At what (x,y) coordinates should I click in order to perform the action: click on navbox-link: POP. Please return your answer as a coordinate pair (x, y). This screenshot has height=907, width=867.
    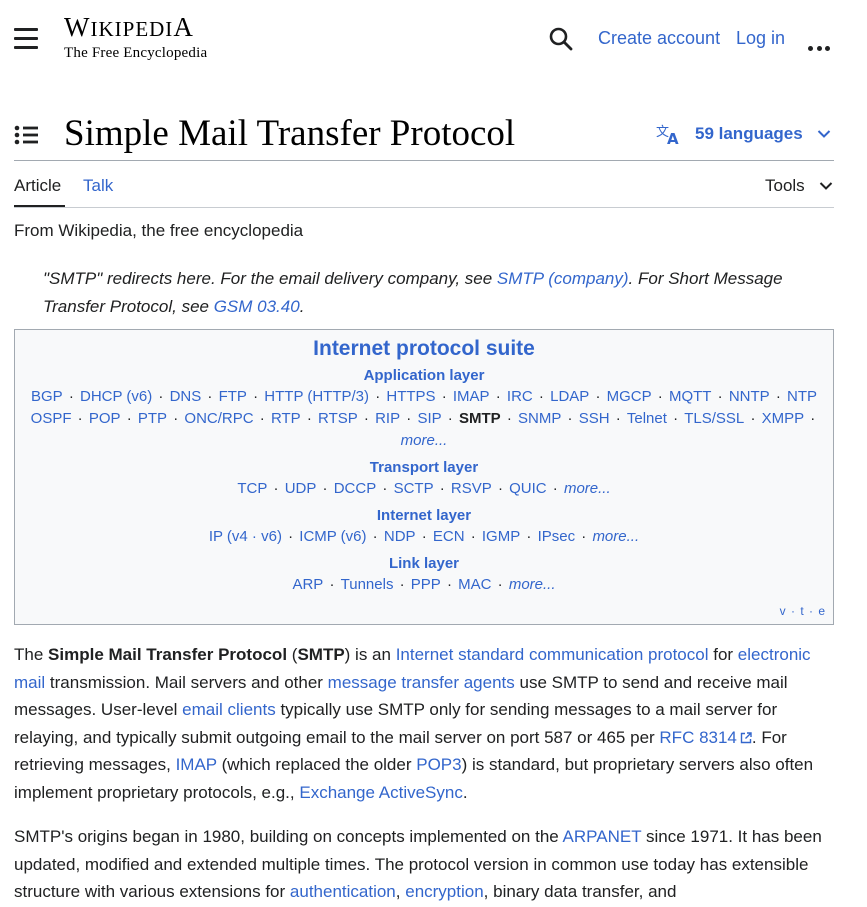
    Looking at the image, I should click on (105, 418).